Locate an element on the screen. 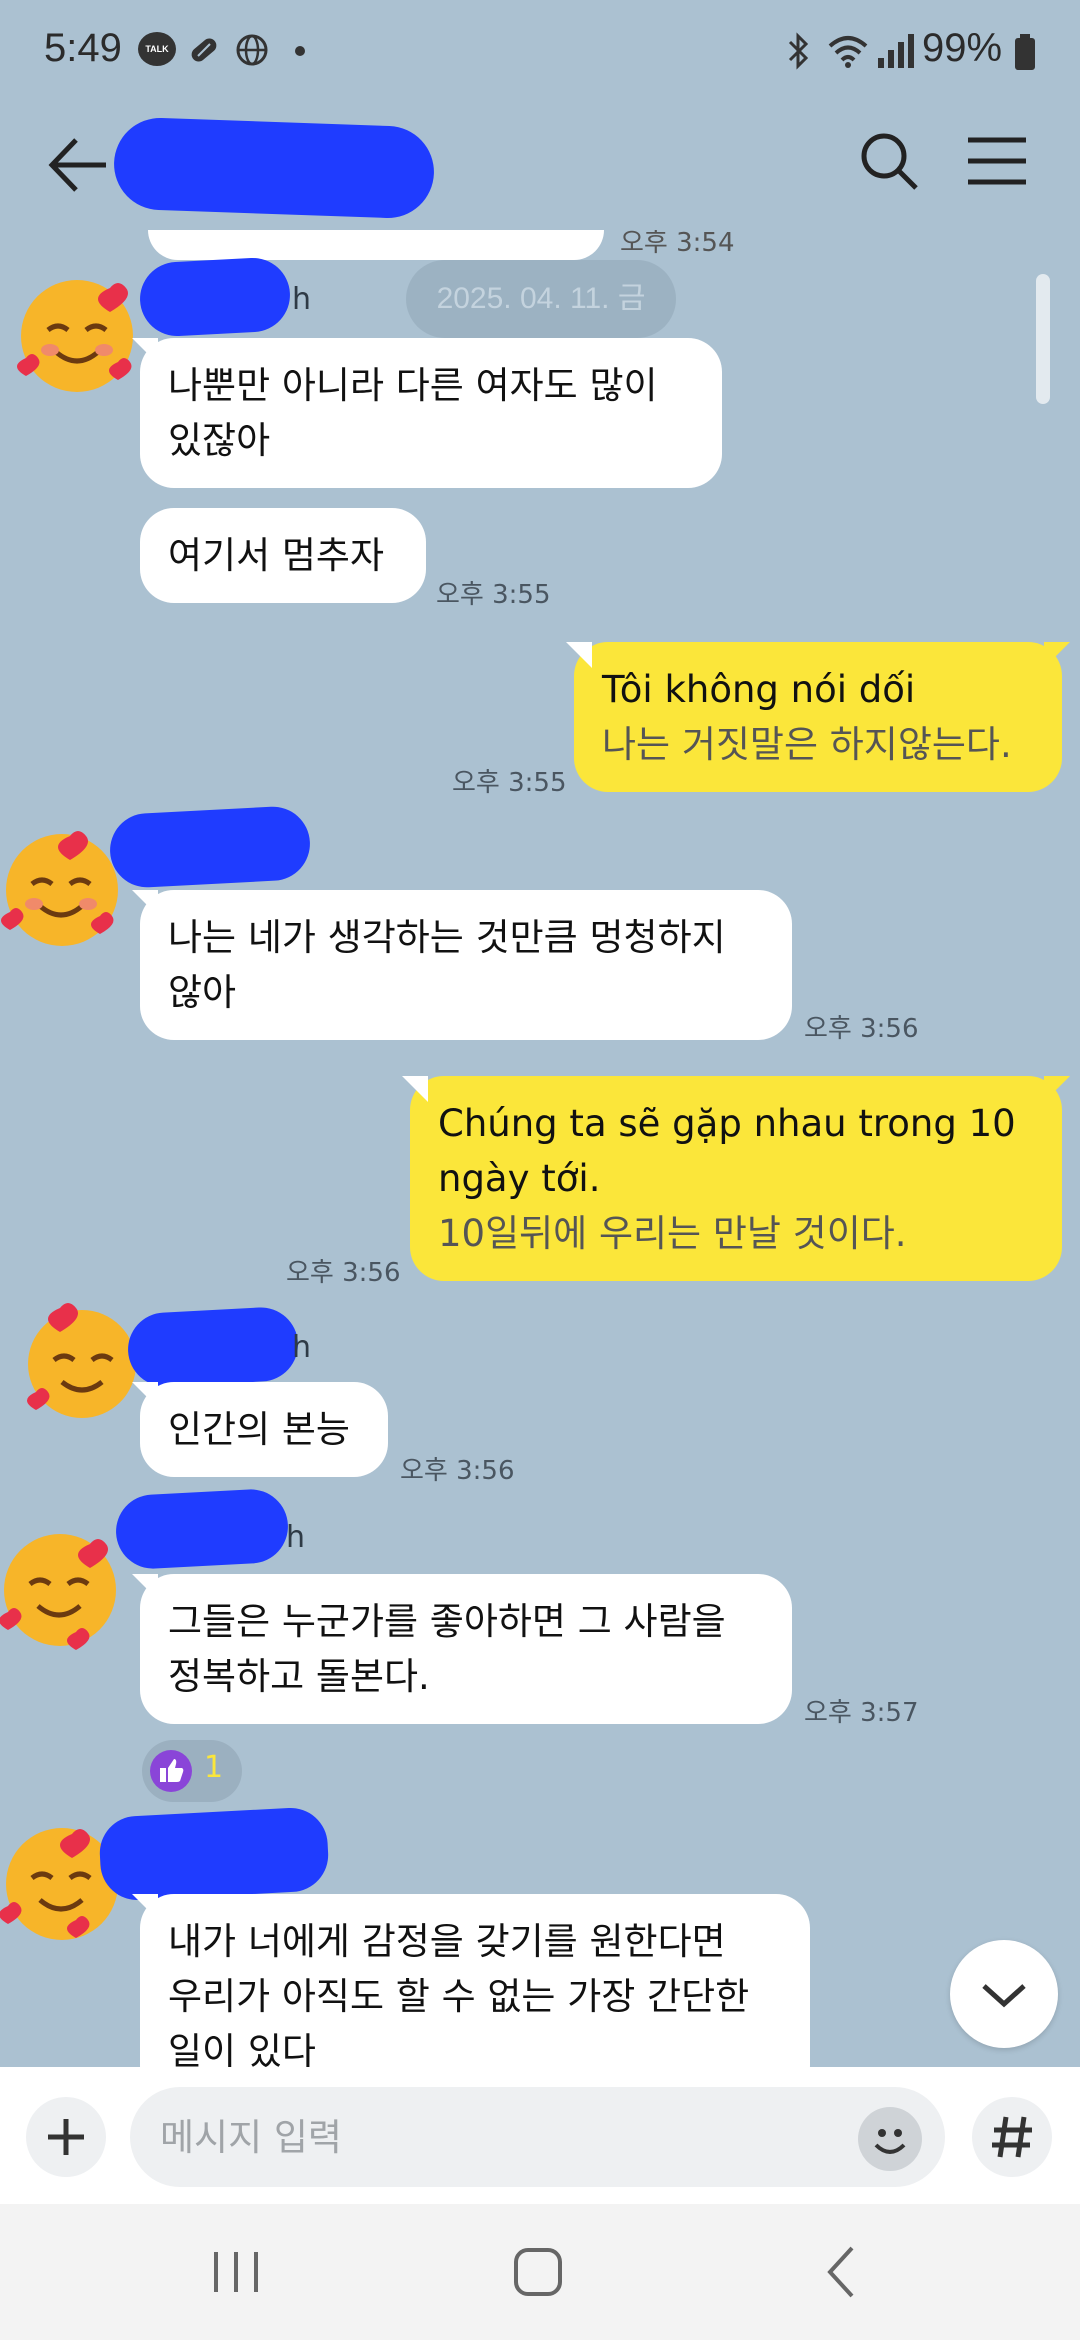 The width and height of the screenshot is (1080, 2340). message-bubble: 여기서 멈추자 is located at coordinates (283, 555).